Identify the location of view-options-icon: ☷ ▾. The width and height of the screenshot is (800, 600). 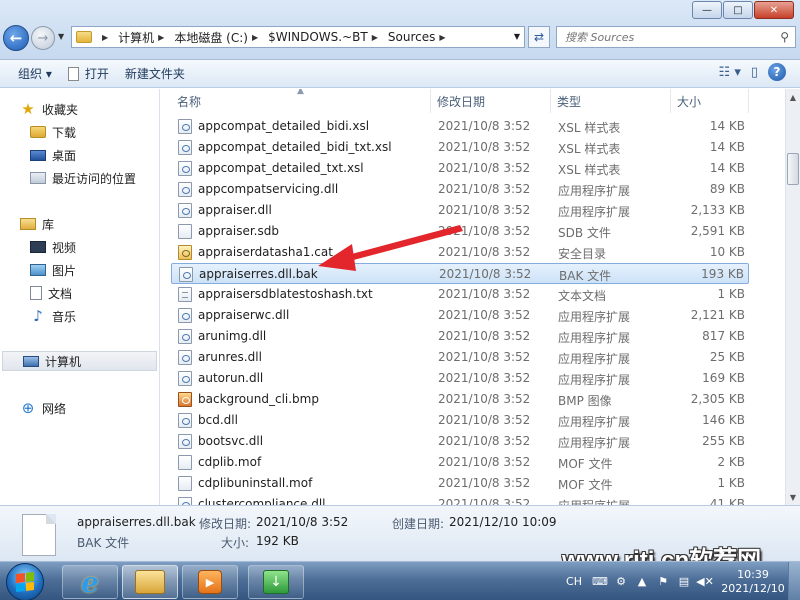
(730, 72).